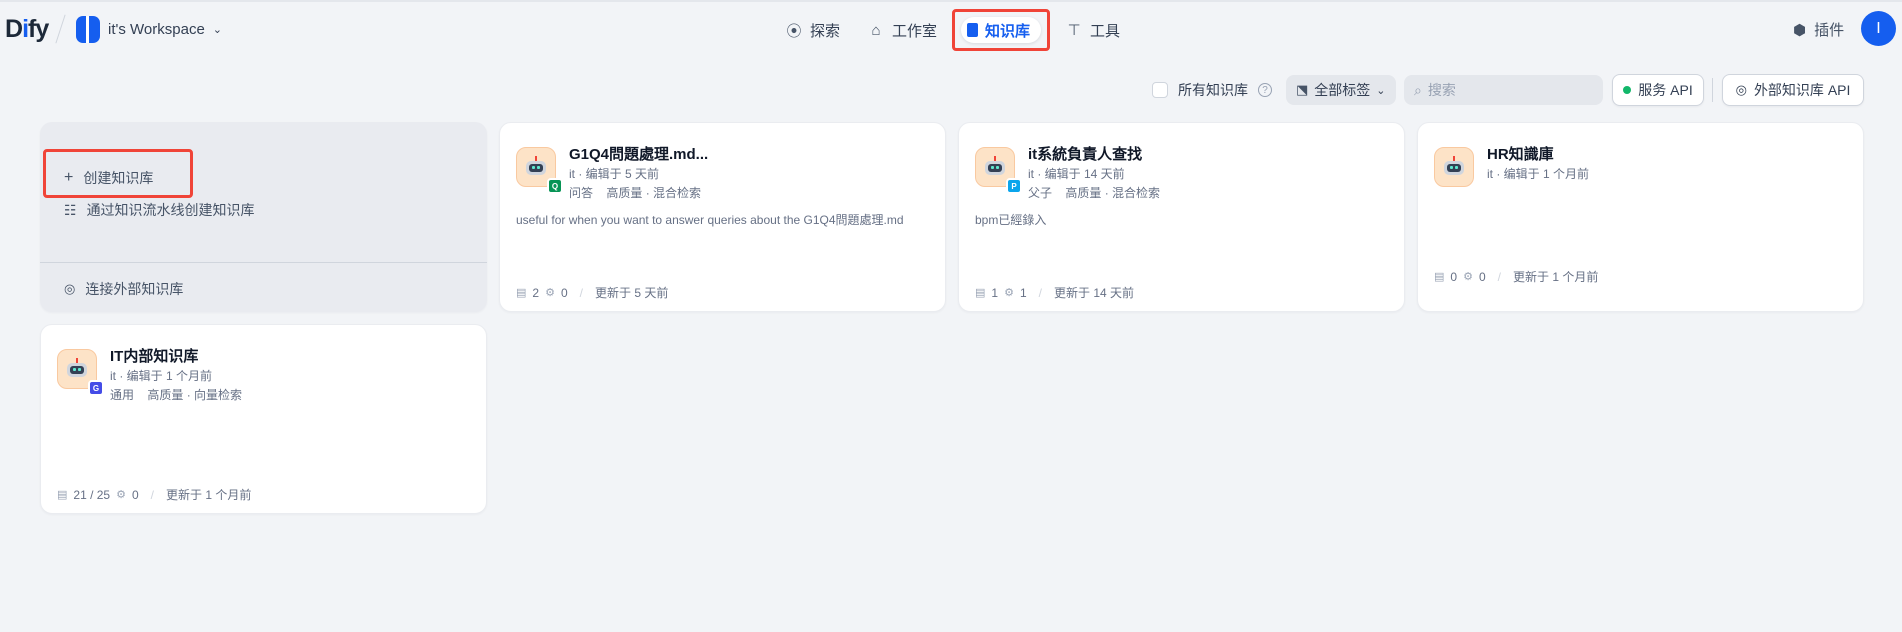 Image resolution: width=1902 pixels, height=632 pixels. What do you see at coordinates (123, 289) in the screenshot?
I see `connect-external-kb-button: ◎ 连接外部知识库` at bounding box center [123, 289].